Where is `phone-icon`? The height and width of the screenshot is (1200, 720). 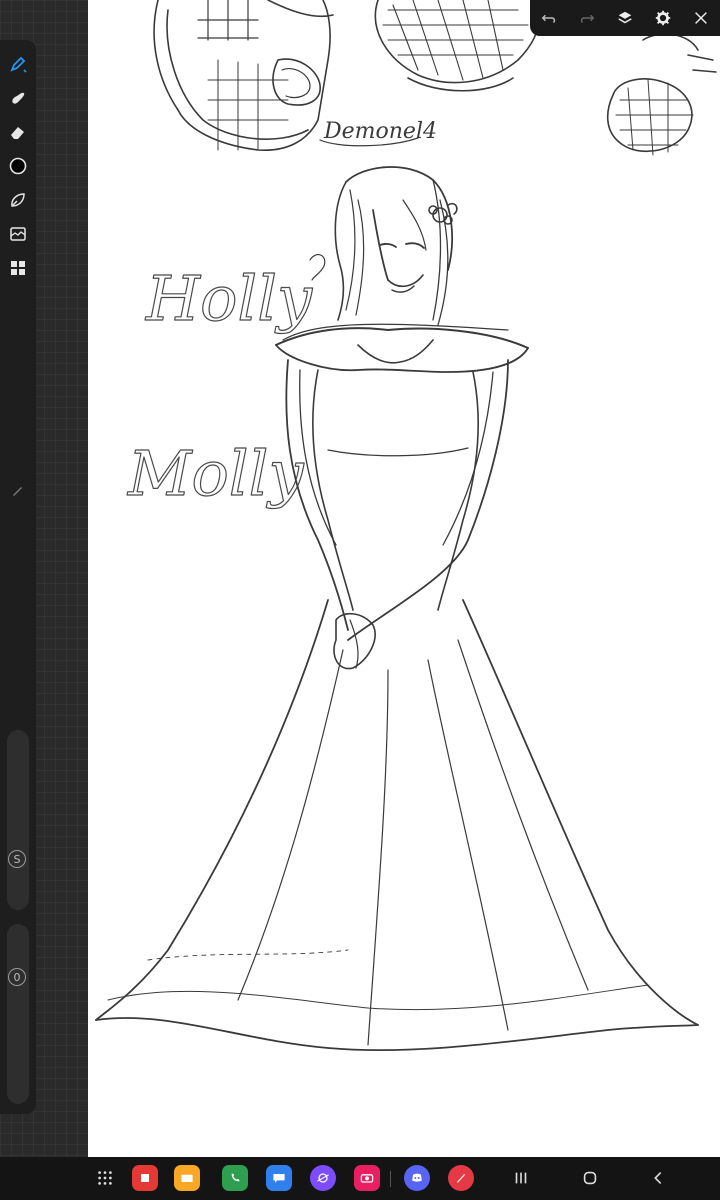 phone-icon is located at coordinates (235, 1177).